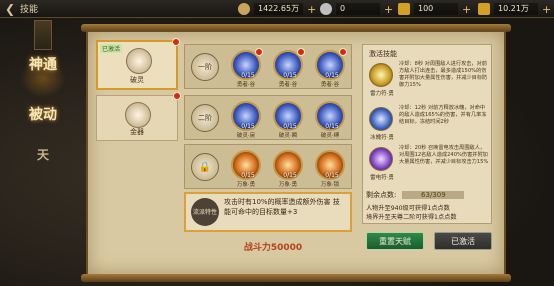 The image size is (554, 286). I want to click on points-label: 剩余点数:, so click(381, 195).